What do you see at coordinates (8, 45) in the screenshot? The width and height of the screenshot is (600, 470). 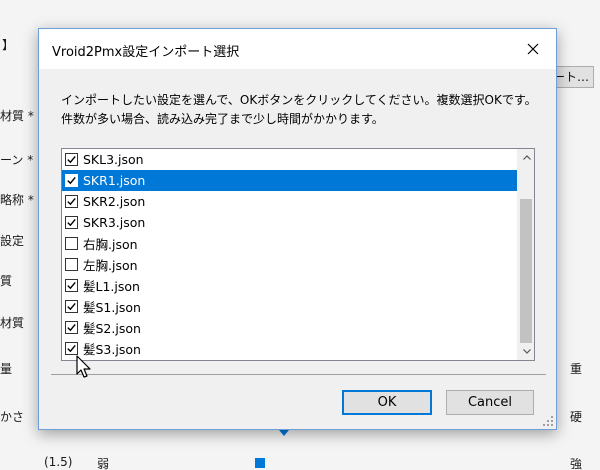 I see `bg-bracket: 】` at bounding box center [8, 45].